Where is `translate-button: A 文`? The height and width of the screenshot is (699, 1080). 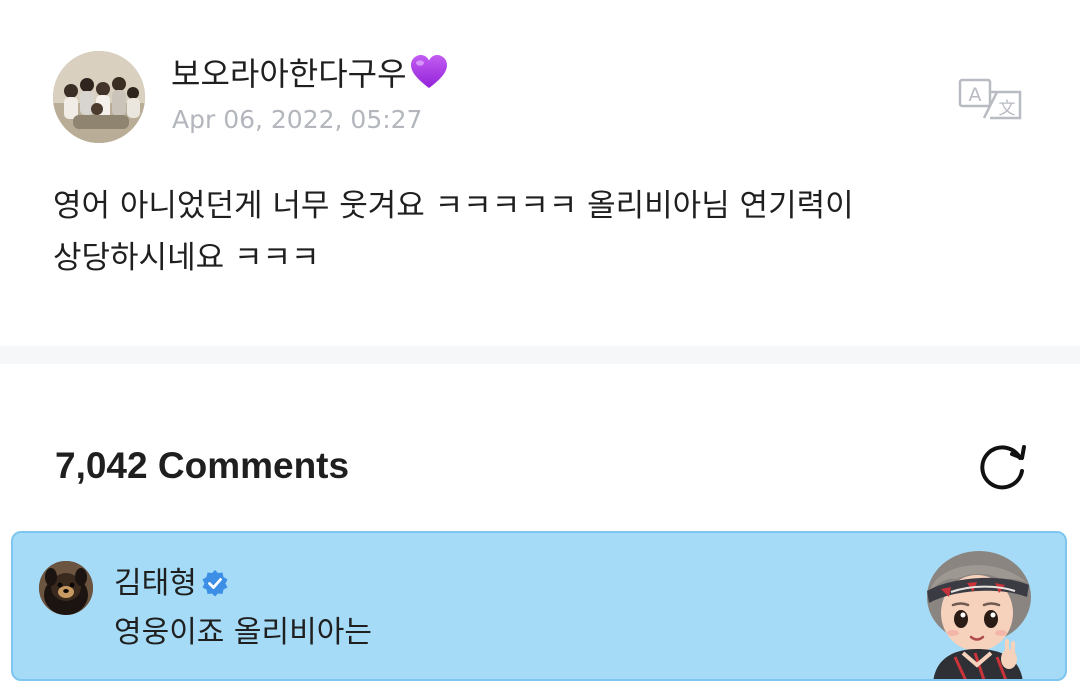
translate-button: A 文 is located at coordinates (990, 99).